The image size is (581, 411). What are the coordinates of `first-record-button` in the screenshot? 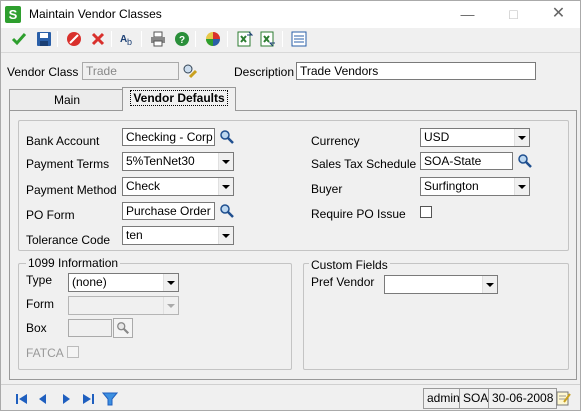 It's located at (22, 399).